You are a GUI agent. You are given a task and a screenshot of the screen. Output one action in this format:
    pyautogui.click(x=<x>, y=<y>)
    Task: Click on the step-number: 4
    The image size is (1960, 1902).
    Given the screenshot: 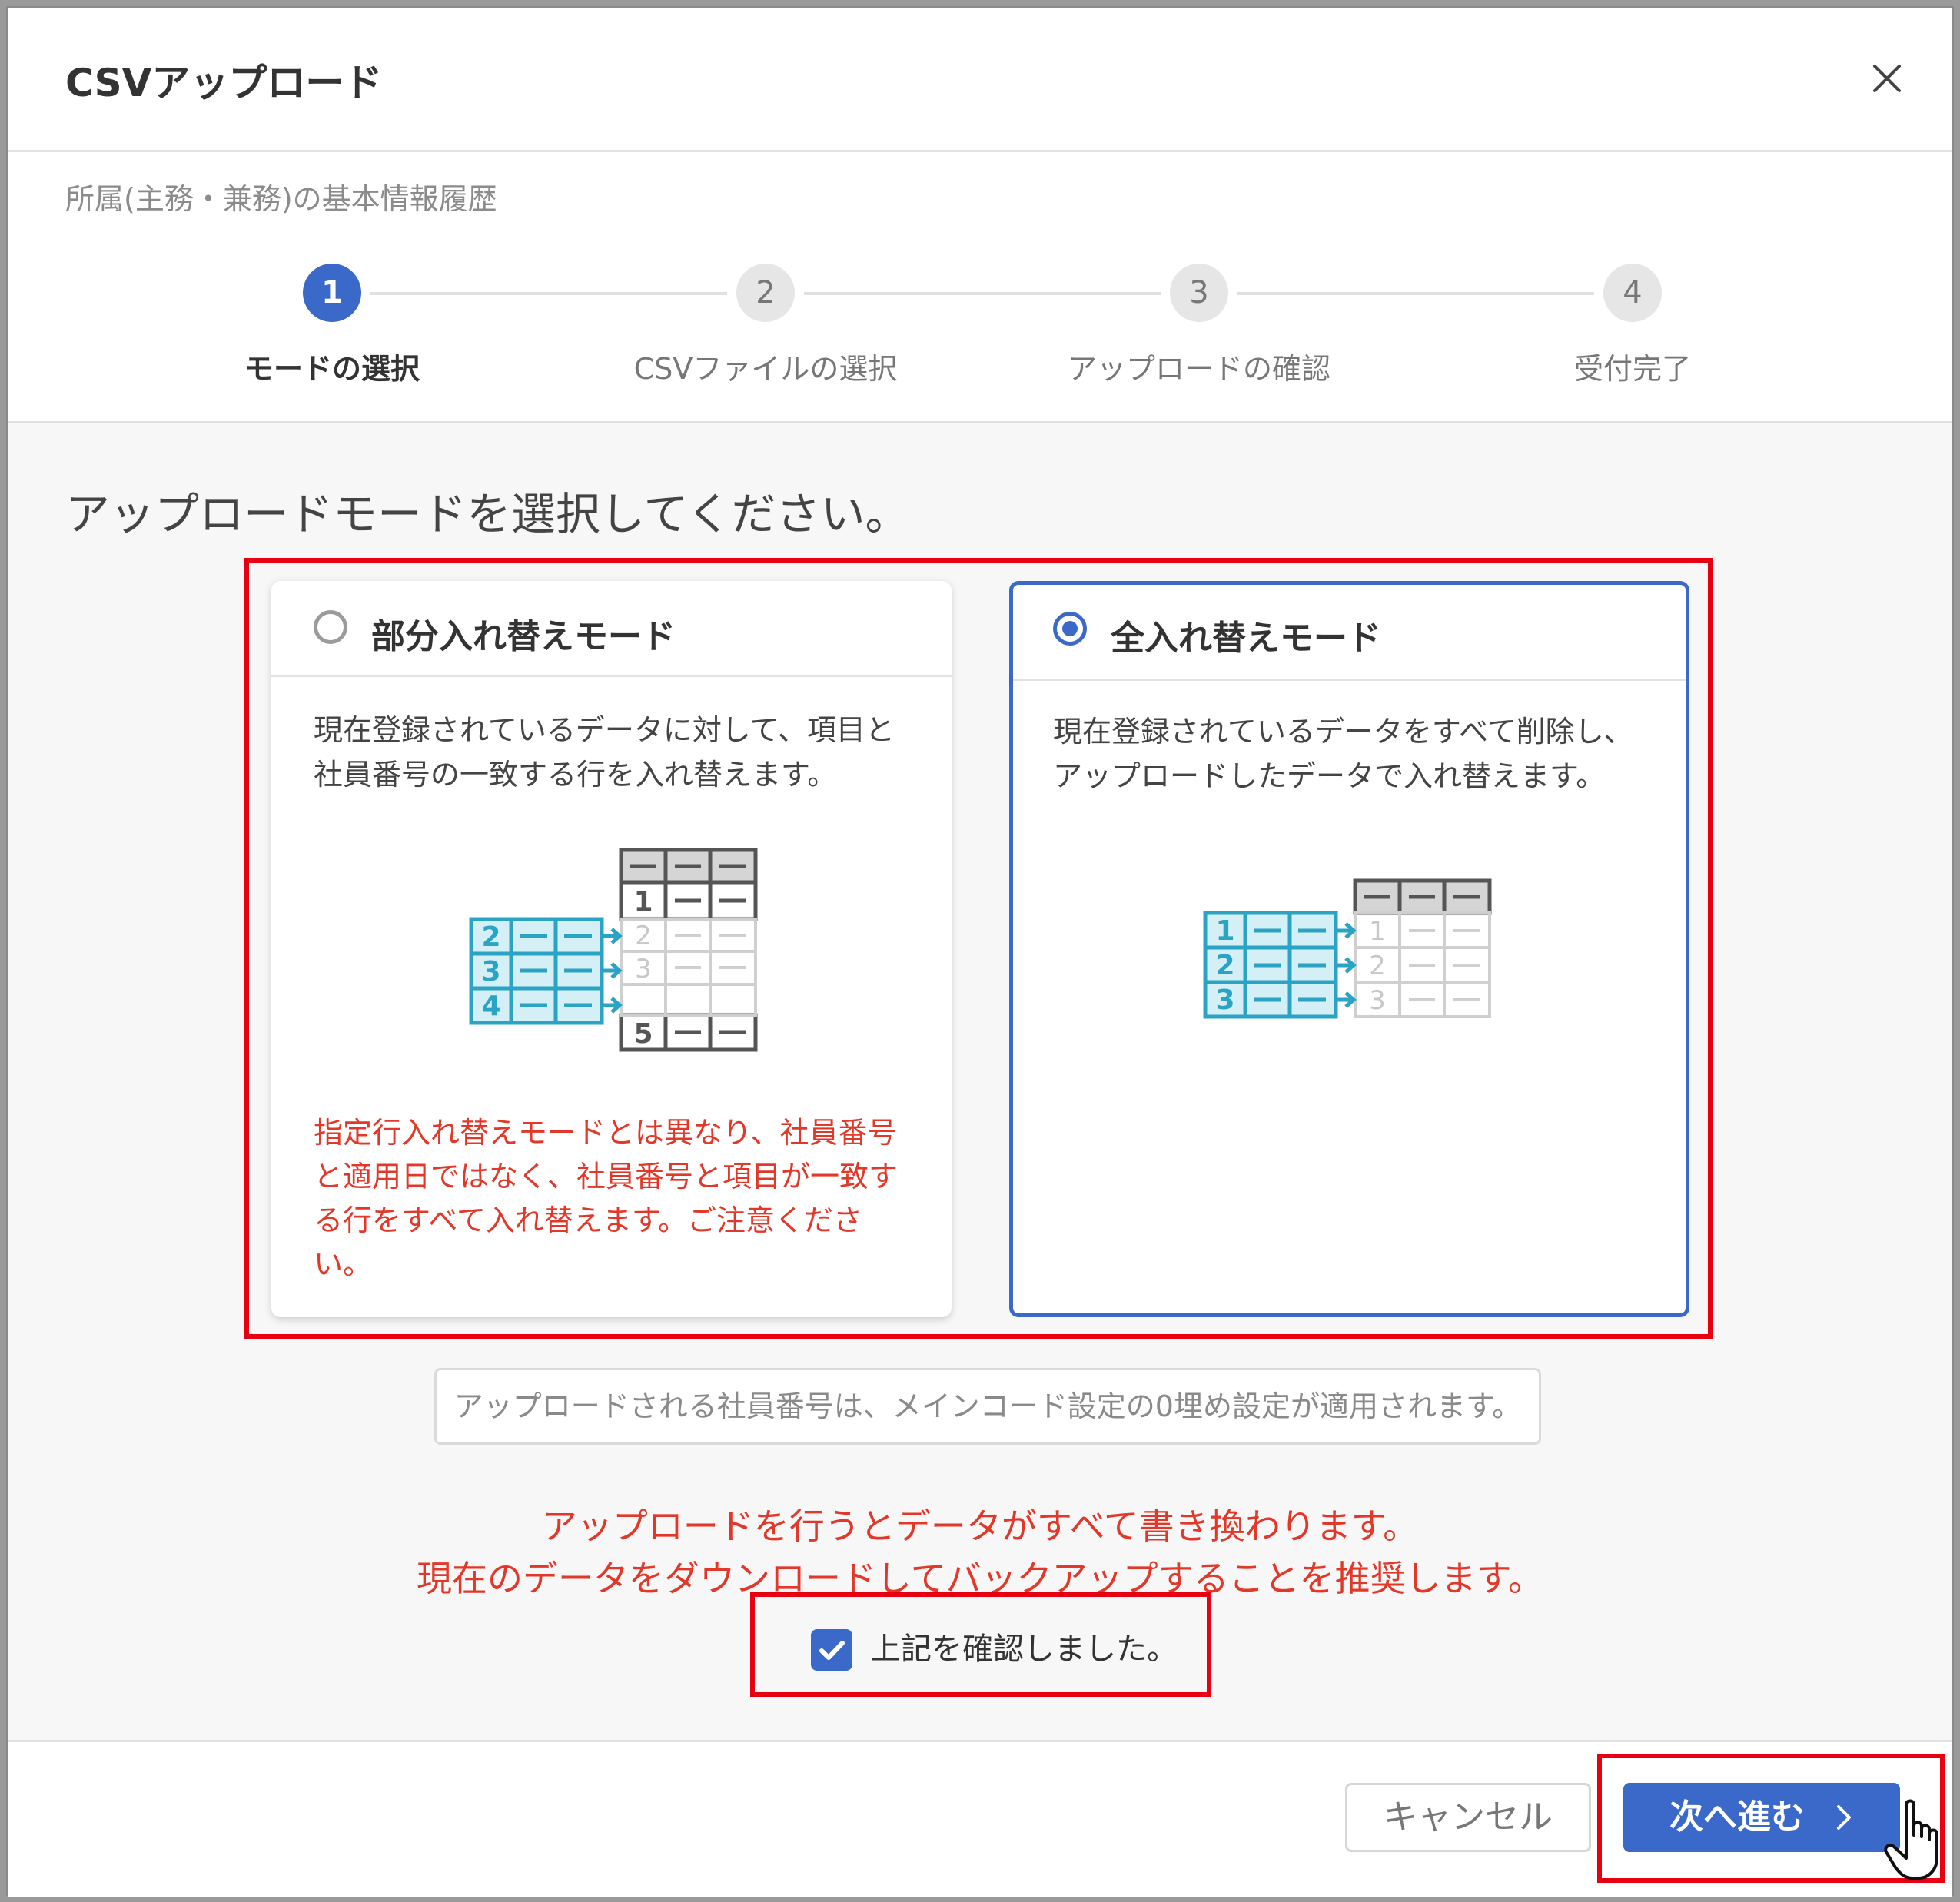 What is the action you would take?
    pyautogui.click(x=1632, y=293)
    